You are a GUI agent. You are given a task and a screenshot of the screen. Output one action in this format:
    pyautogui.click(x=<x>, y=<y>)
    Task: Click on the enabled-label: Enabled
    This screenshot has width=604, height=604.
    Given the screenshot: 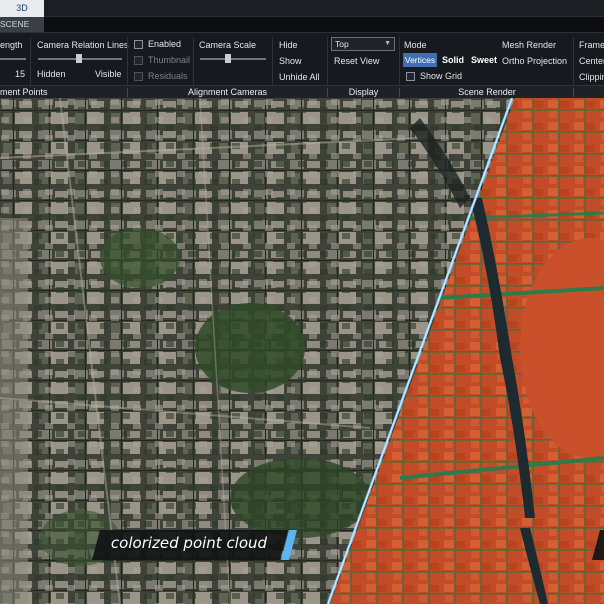 What is the action you would take?
    pyautogui.click(x=165, y=44)
    